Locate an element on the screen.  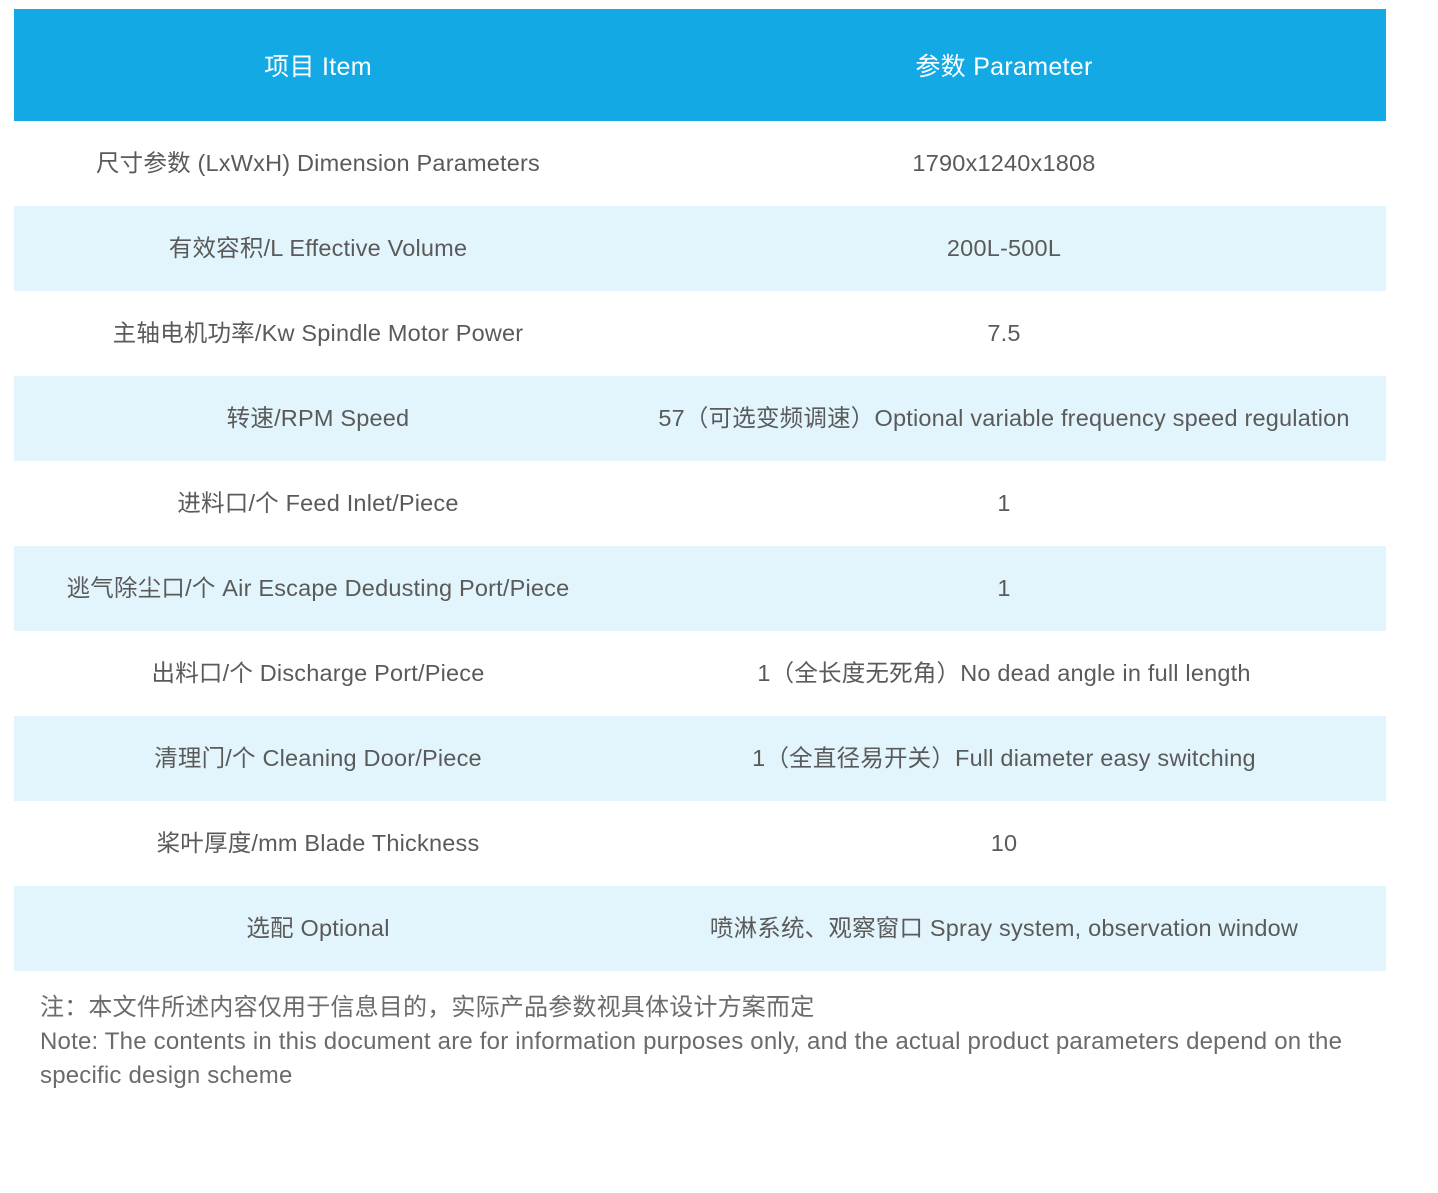
table-row: 主轴电机功率/Kw Spindle Motor Power 7.5 is located at coordinates (700, 333).